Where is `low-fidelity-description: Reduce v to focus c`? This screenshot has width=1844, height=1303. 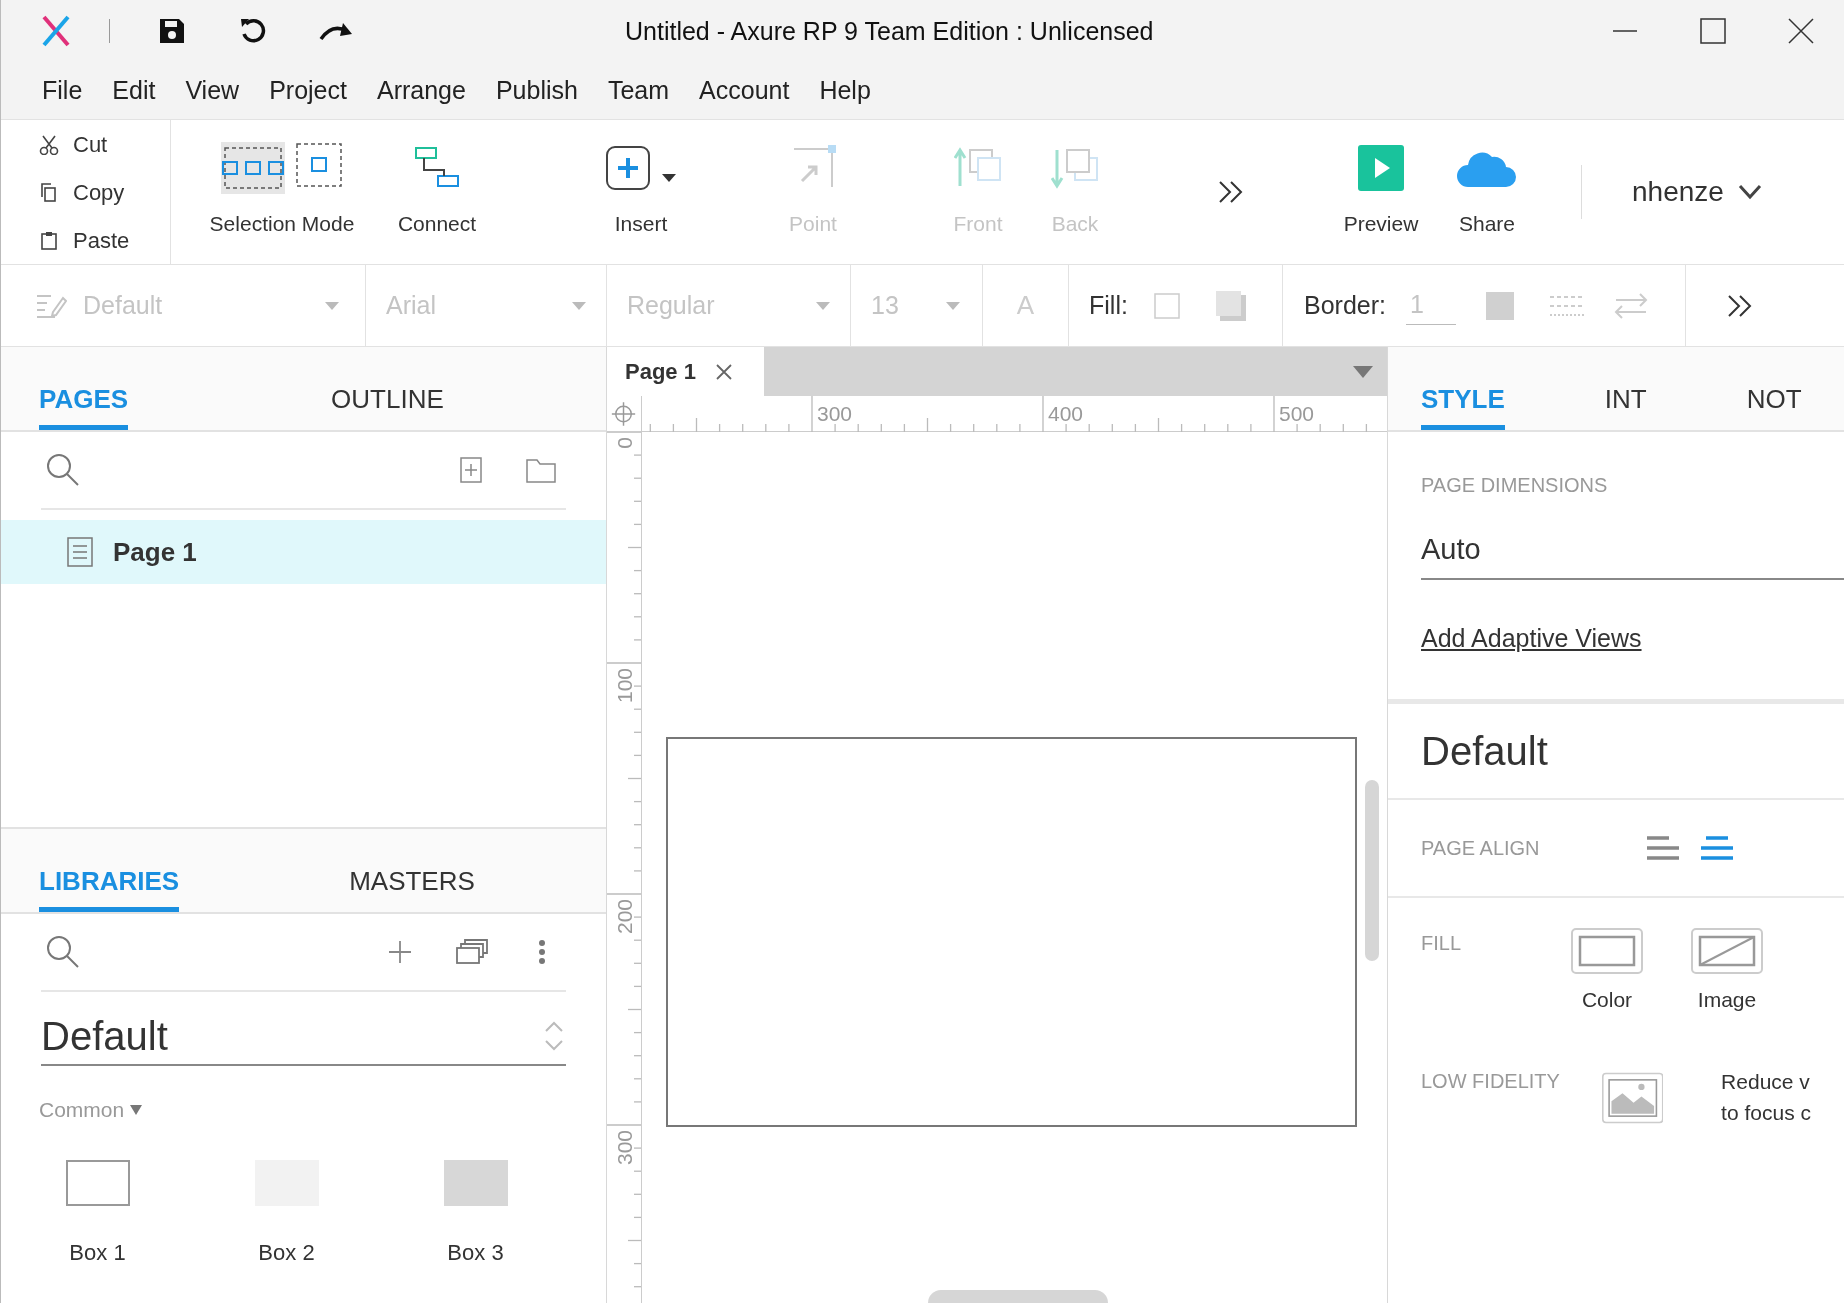 low-fidelity-description: Reduce v to focus c is located at coordinates (1766, 1097).